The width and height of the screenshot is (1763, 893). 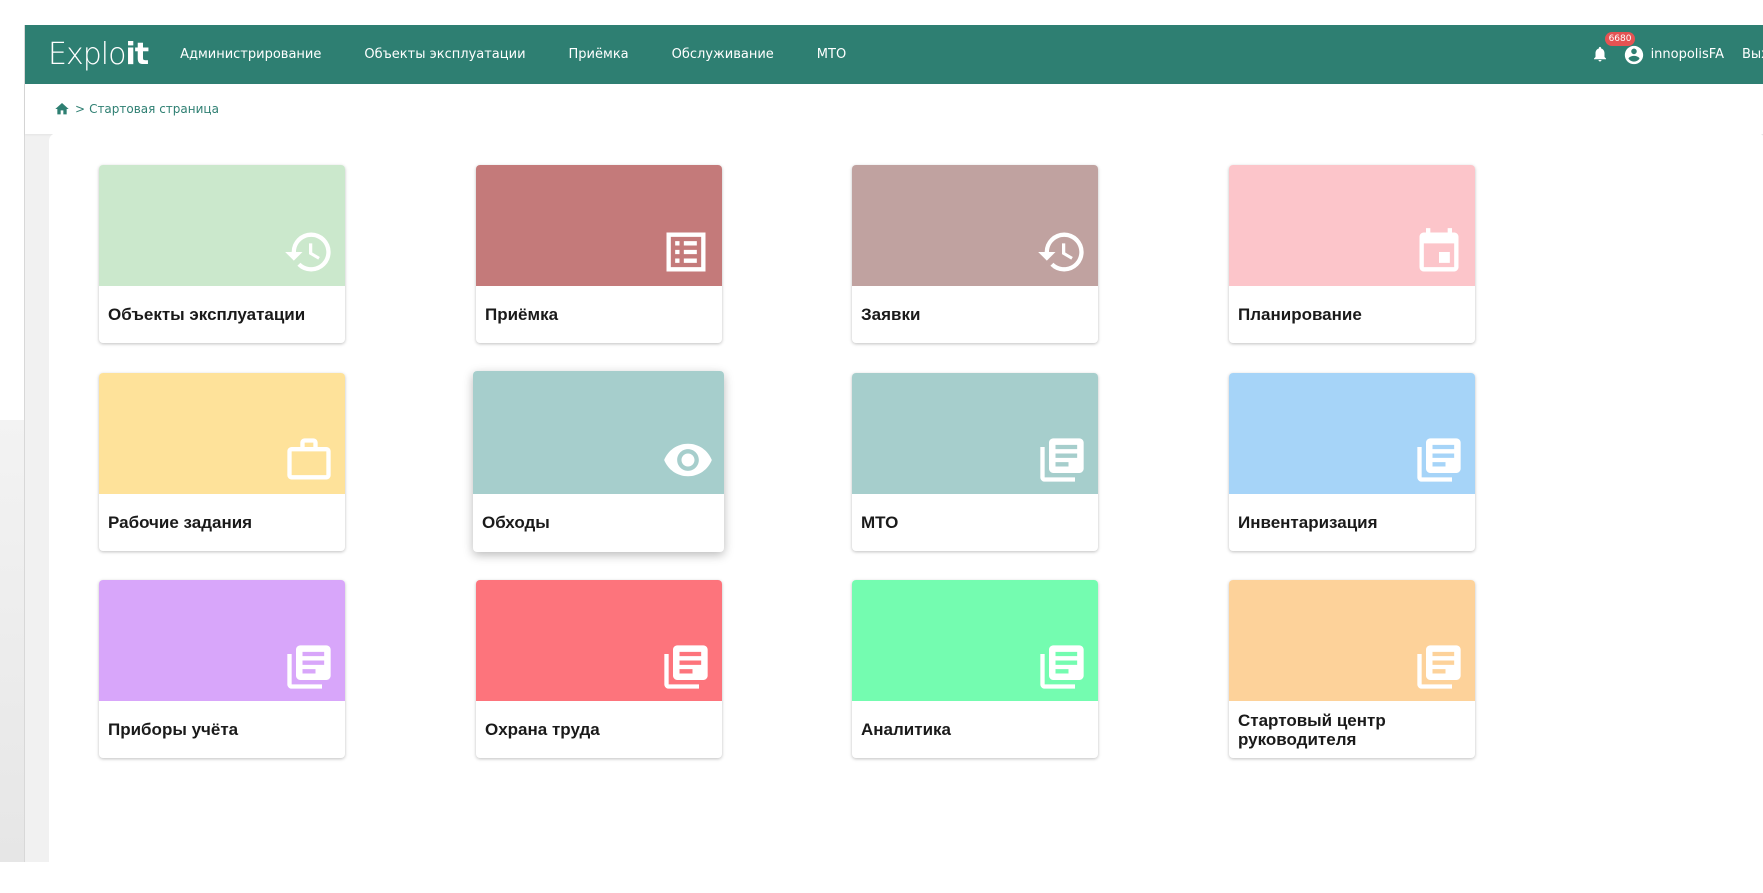 I want to click on nav-item-acceptance: Приёмка, so click(x=599, y=54).